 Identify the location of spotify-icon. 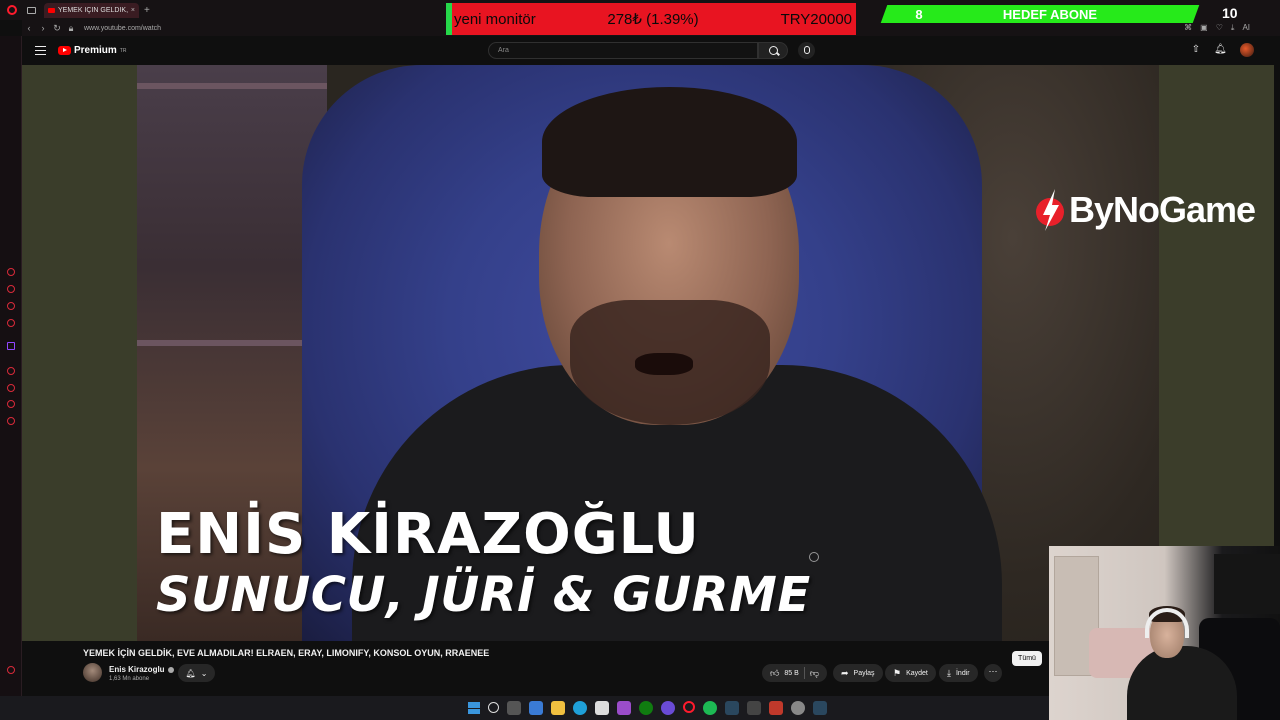
(710, 708).